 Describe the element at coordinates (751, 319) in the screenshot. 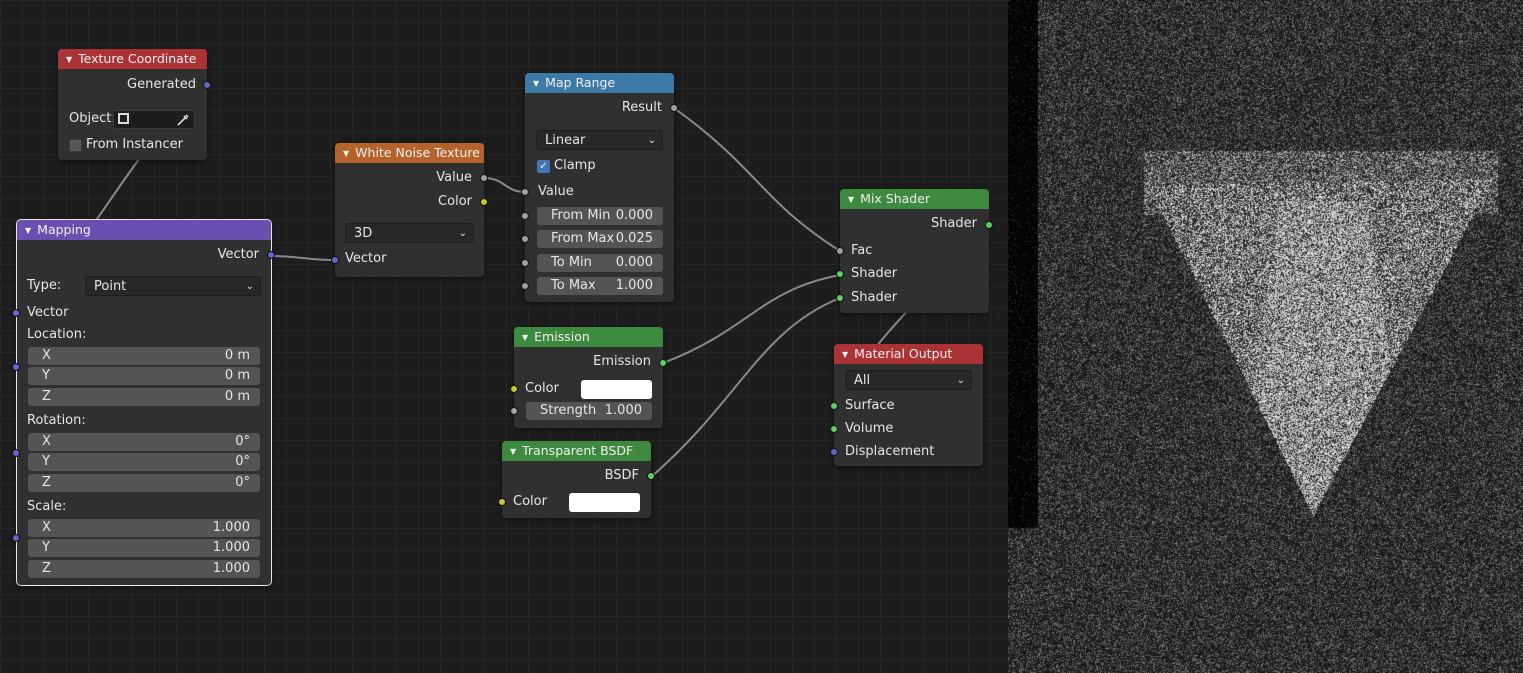

I see `wire-emission-to-mix` at that location.